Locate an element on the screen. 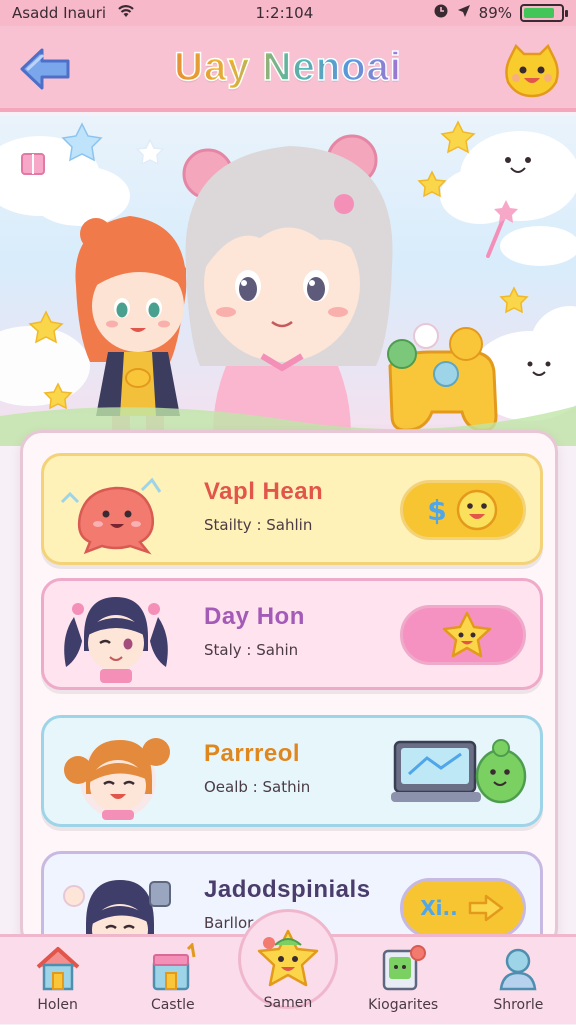 The width and height of the screenshot is (576, 1025). page-title: Uay Nenoai is located at coordinates (287, 67).